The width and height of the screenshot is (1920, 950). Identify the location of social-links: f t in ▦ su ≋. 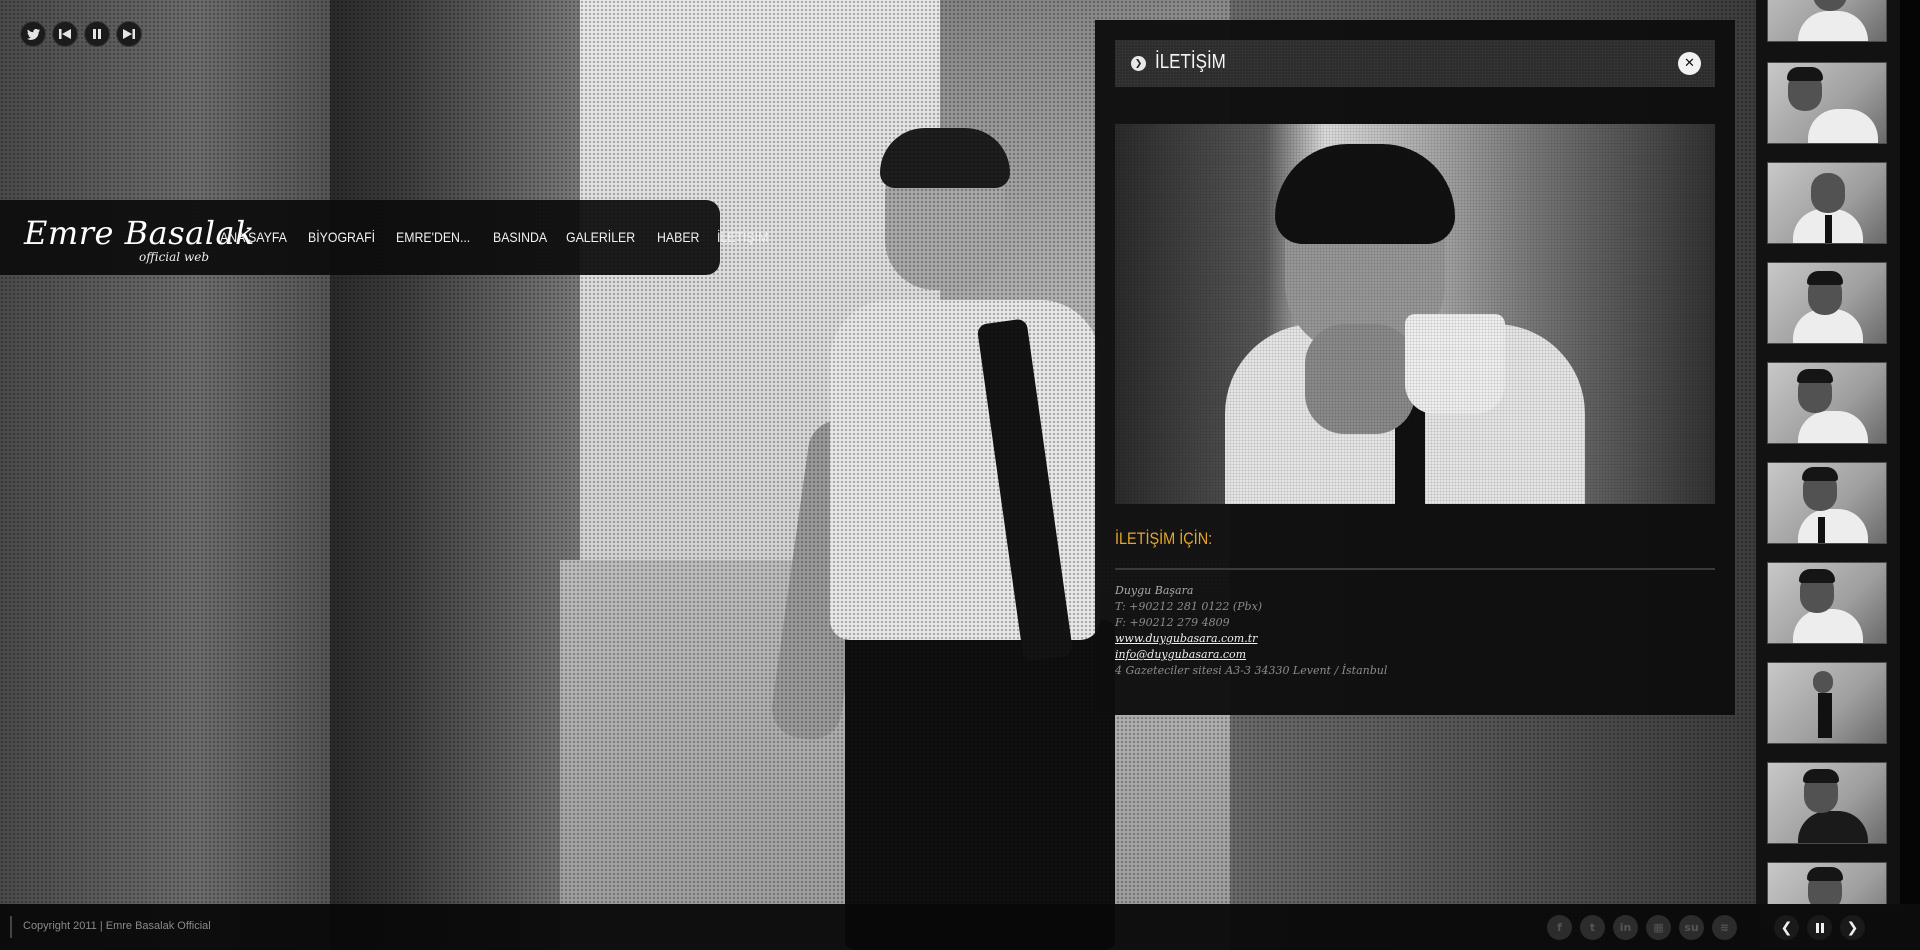
(1642, 927).